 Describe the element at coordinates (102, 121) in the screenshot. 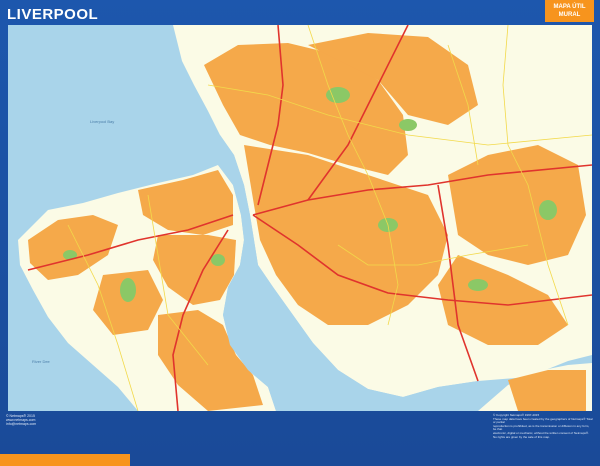

I see `sea-label: Liverpool Bay` at that location.